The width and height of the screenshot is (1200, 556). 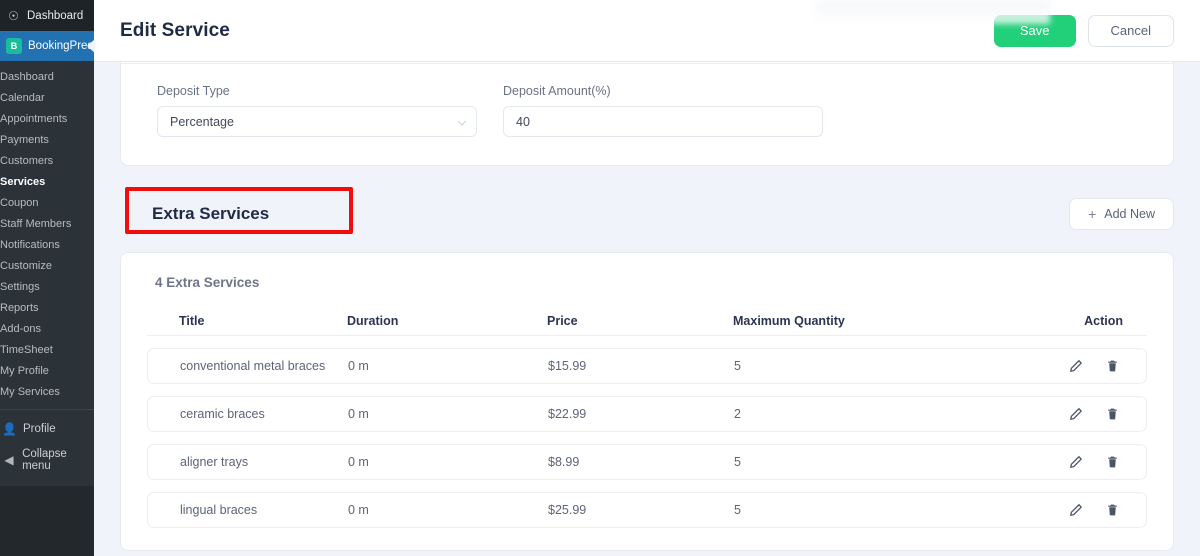 I want to click on sidebar-item-profile-label: Profile, so click(x=39, y=429).